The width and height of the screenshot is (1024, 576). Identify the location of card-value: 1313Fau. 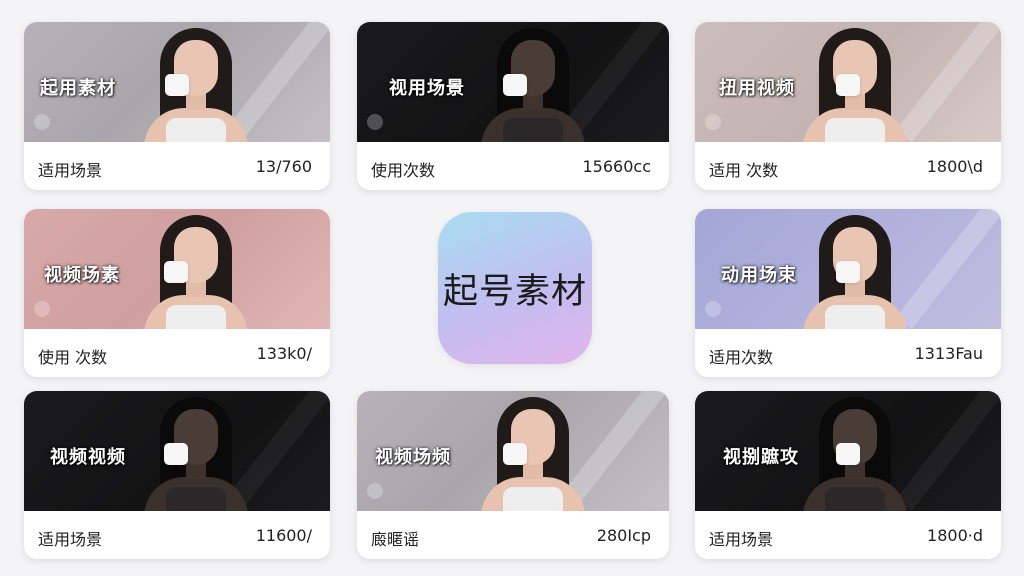
(948, 353).